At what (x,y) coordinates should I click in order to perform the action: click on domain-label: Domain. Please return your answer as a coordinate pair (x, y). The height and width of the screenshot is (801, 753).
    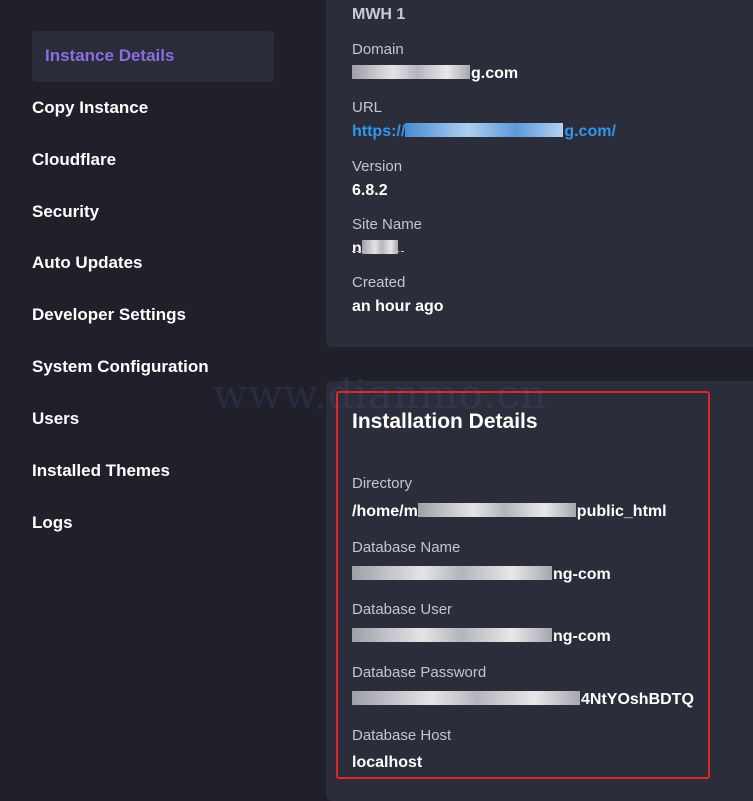
    Looking at the image, I should click on (378, 49).